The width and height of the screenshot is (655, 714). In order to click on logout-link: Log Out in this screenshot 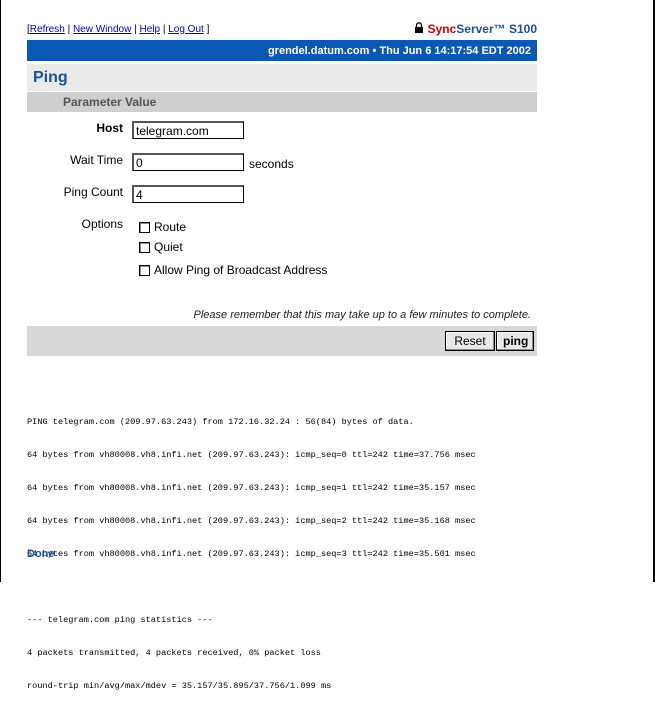, I will do `click(186, 29)`.